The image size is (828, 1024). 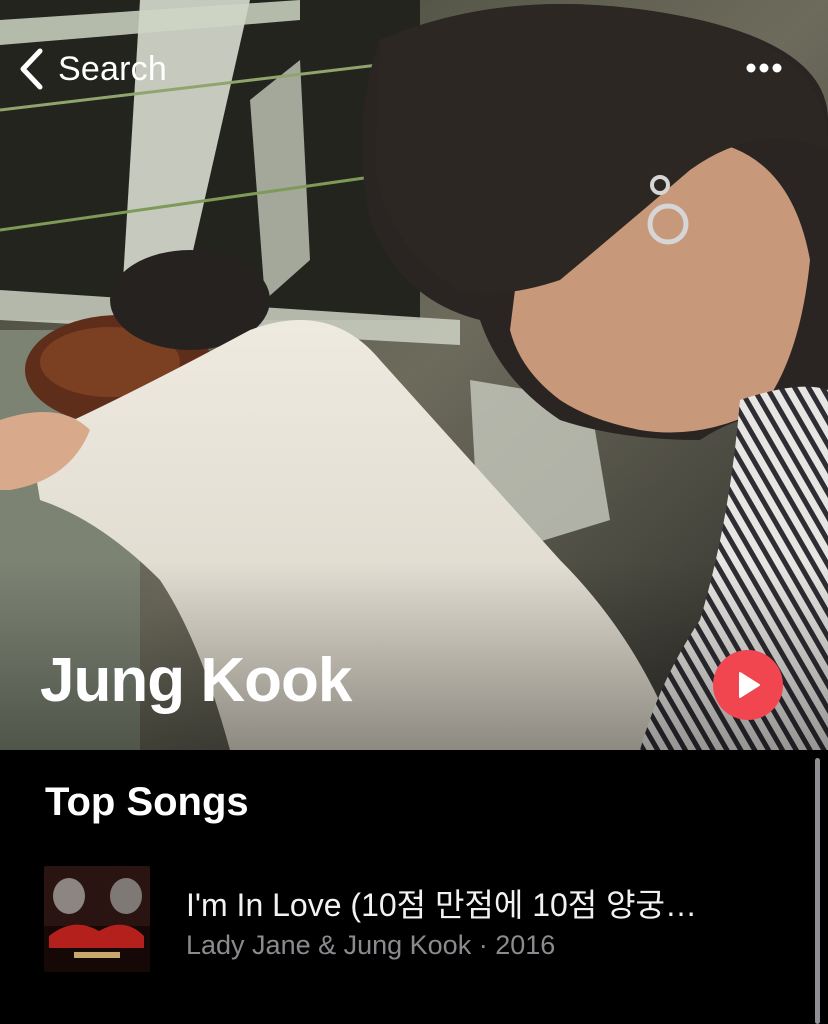 What do you see at coordinates (196, 680) in the screenshot?
I see `artist-name: Jung Kook` at bounding box center [196, 680].